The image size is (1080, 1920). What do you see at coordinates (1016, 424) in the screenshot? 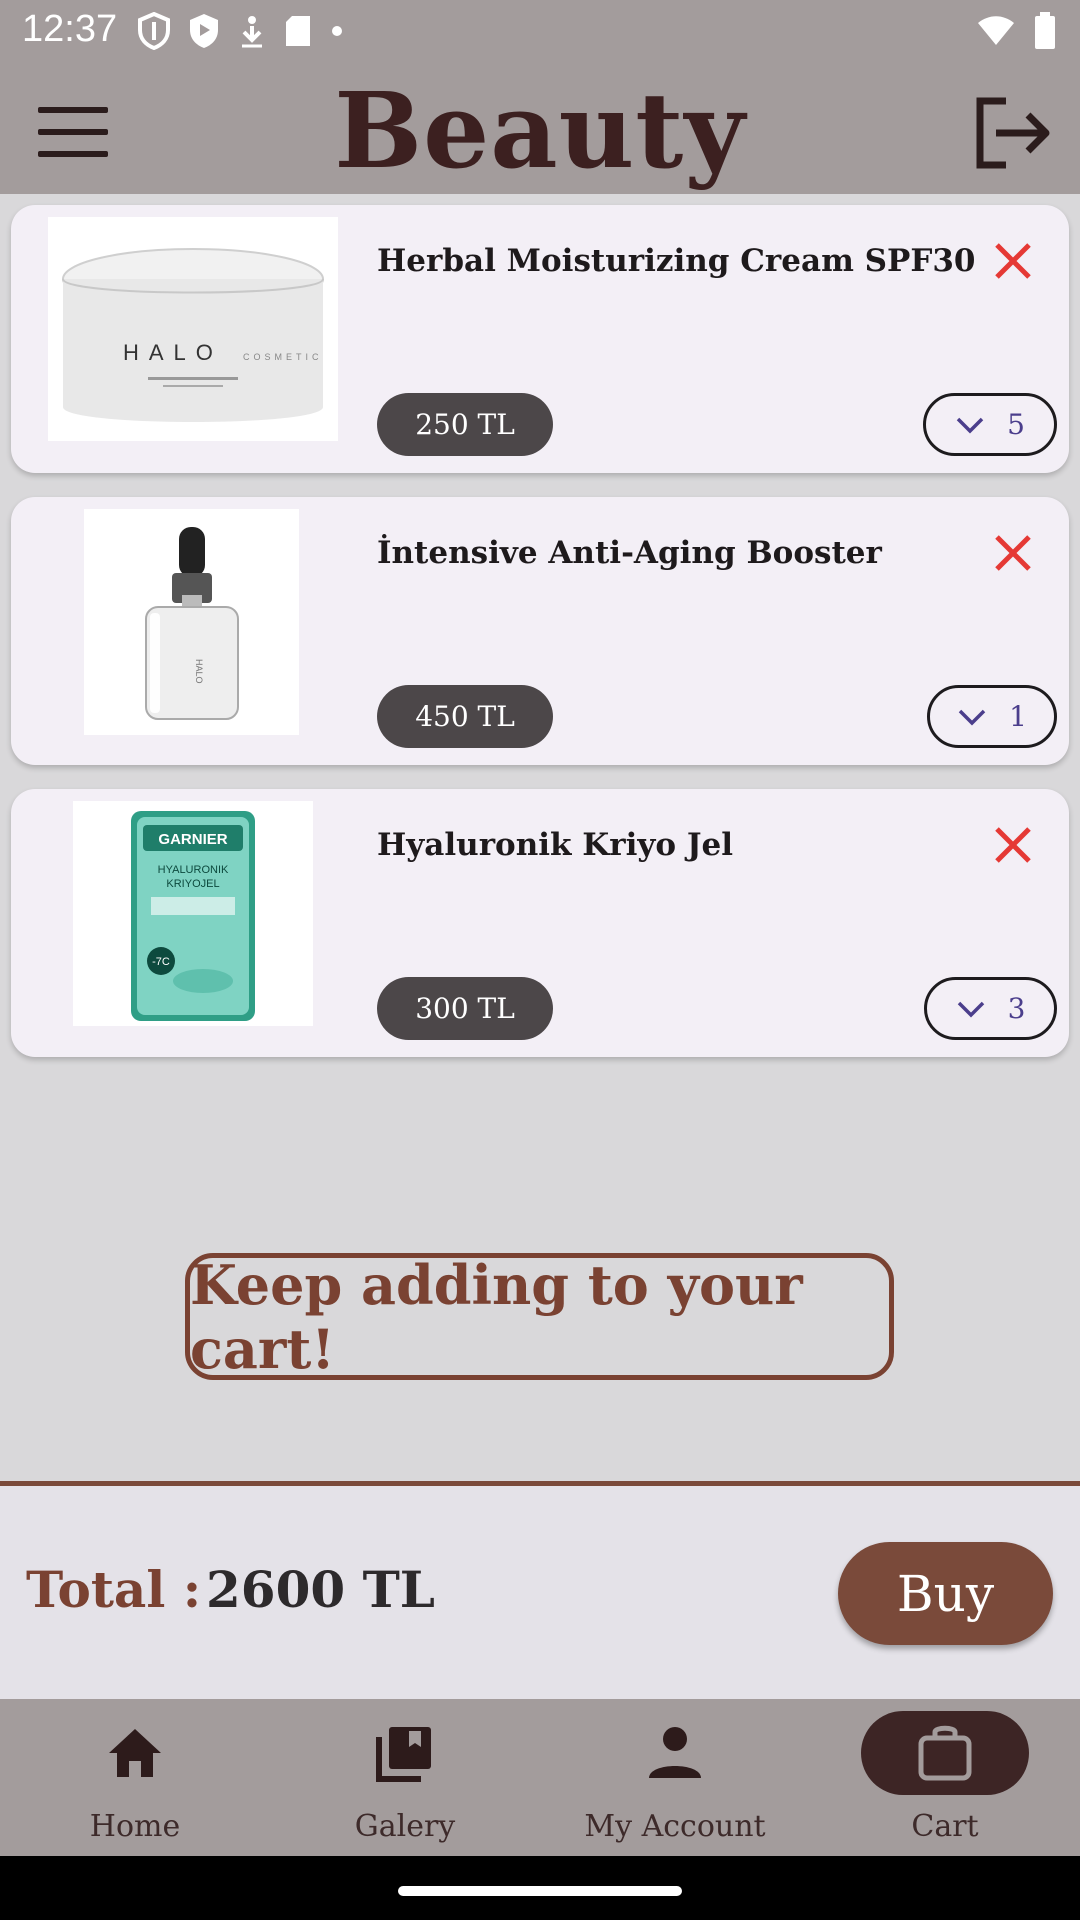
I see `quantity-value: 5` at bounding box center [1016, 424].